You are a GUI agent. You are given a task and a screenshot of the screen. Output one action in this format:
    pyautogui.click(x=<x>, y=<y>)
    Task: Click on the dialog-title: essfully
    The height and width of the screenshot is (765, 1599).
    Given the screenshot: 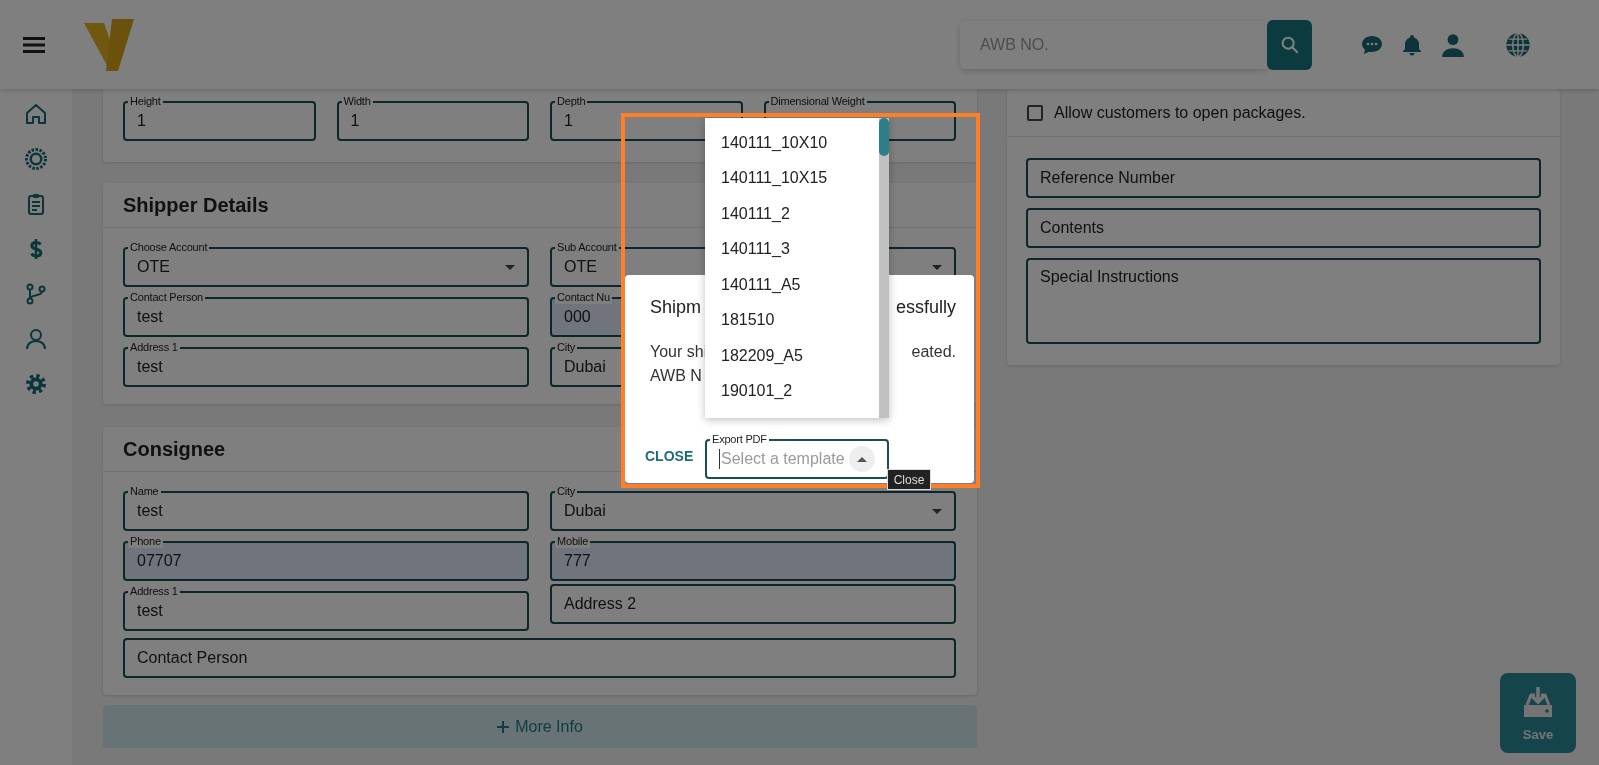 What is the action you would take?
    pyautogui.click(x=925, y=307)
    